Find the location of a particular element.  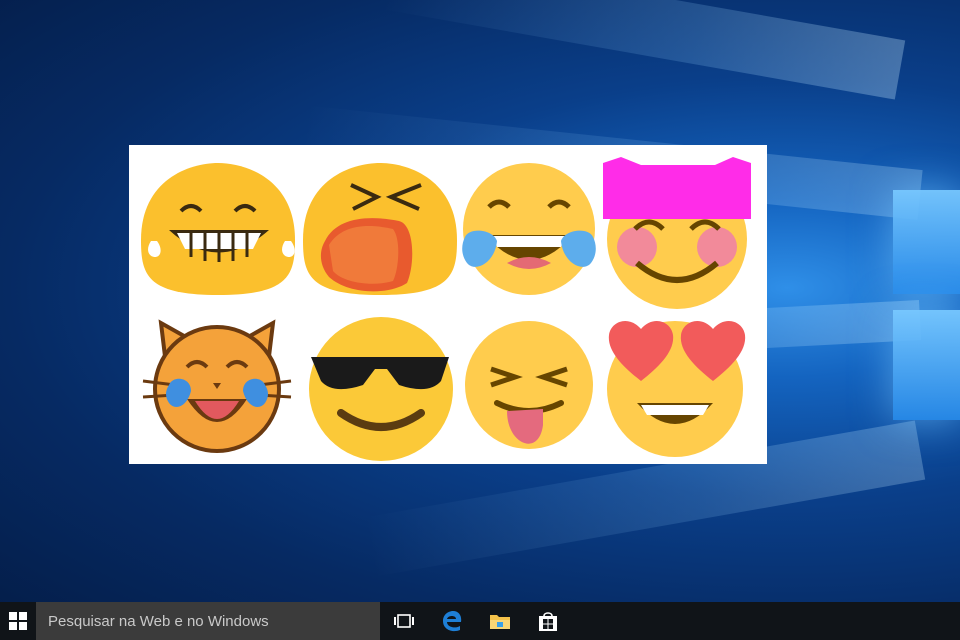

edge-browser-icon is located at coordinates (452, 621).